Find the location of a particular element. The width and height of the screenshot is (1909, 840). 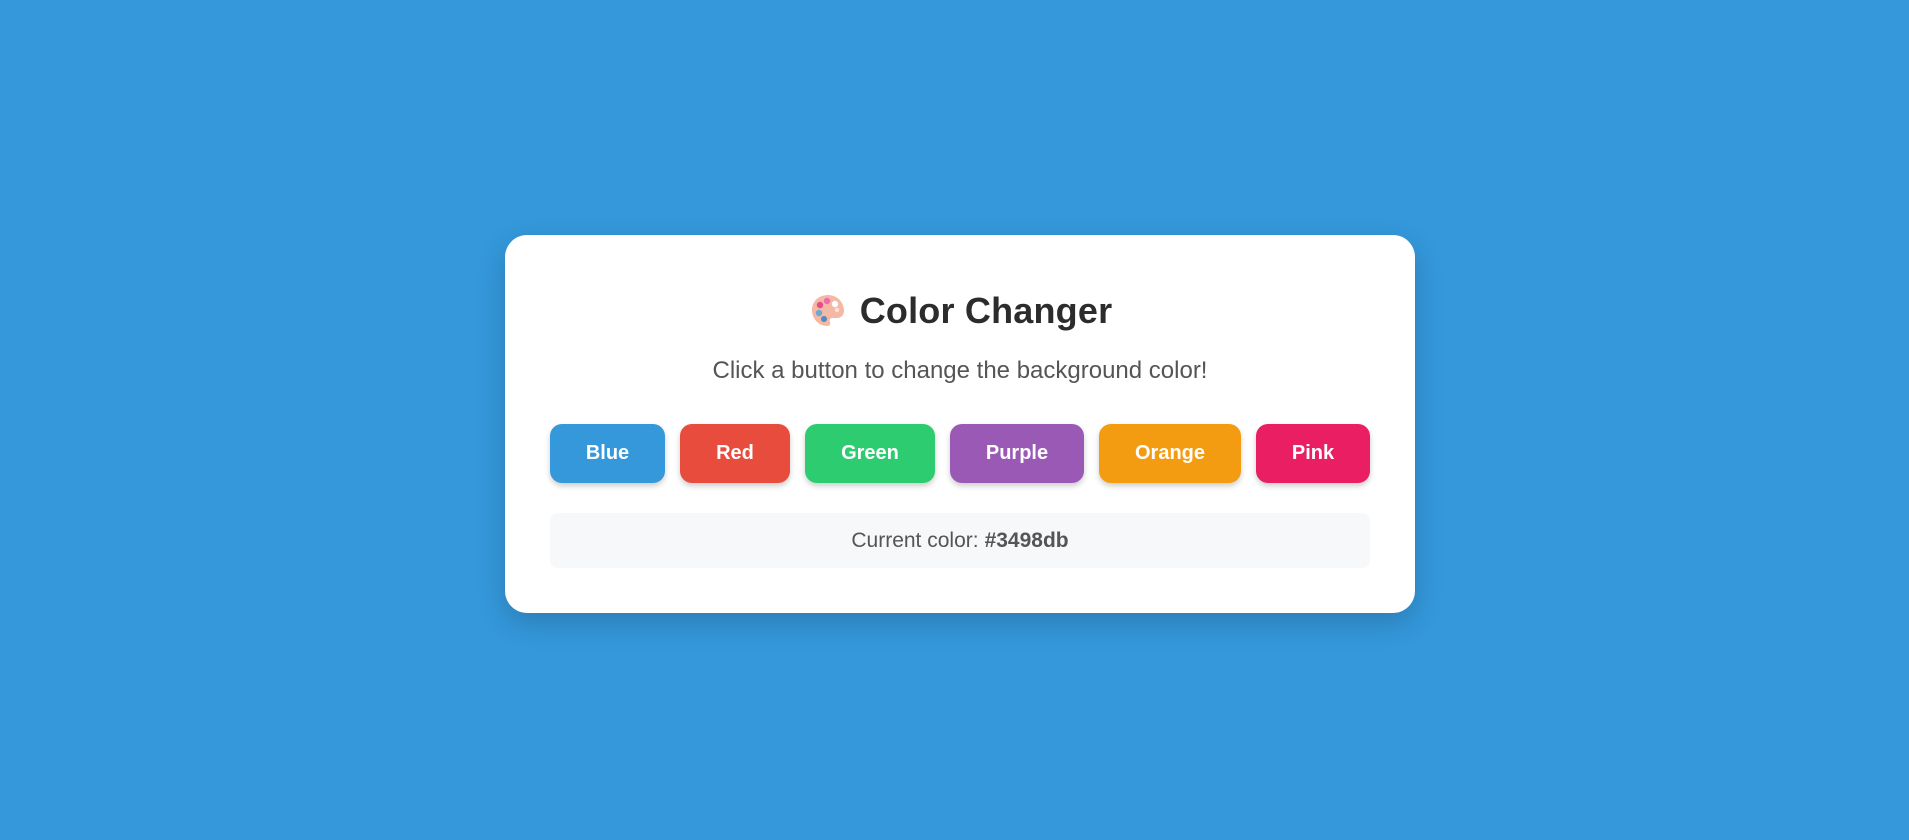

color-button-group: Blue Red Green Purple Orange Pink is located at coordinates (960, 454).